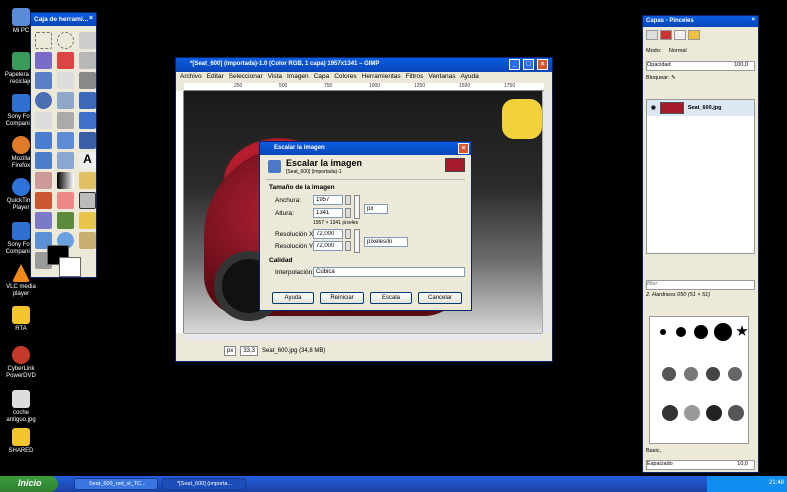 The height and width of the screenshot is (492, 787). Describe the element at coordinates (43, 200) in the screenshot. I see `paintbrush-tool-icon` at that location.